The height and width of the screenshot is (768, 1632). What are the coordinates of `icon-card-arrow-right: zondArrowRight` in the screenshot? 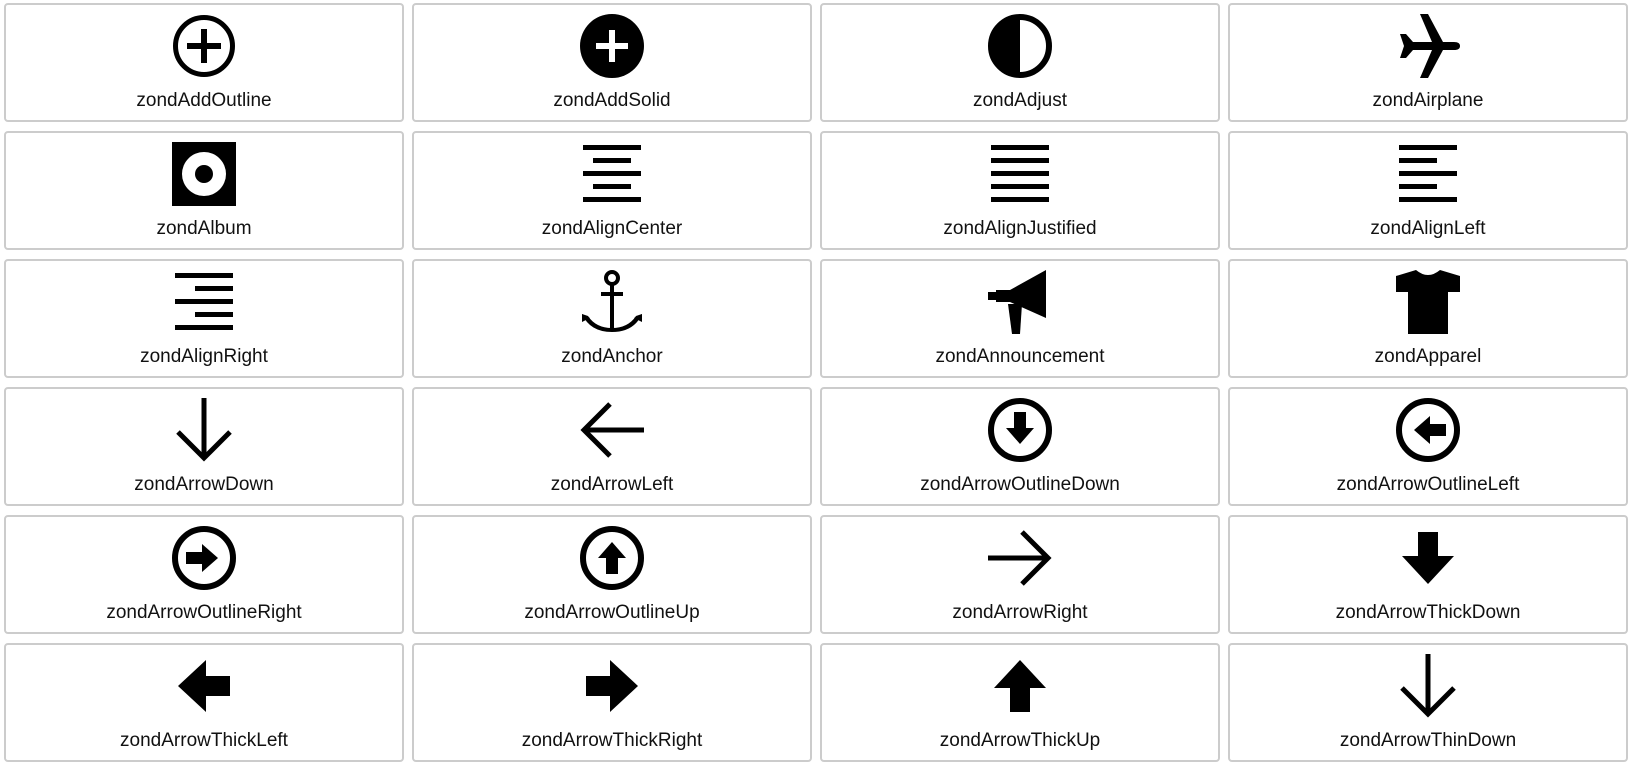 It's located at (1020, 574).